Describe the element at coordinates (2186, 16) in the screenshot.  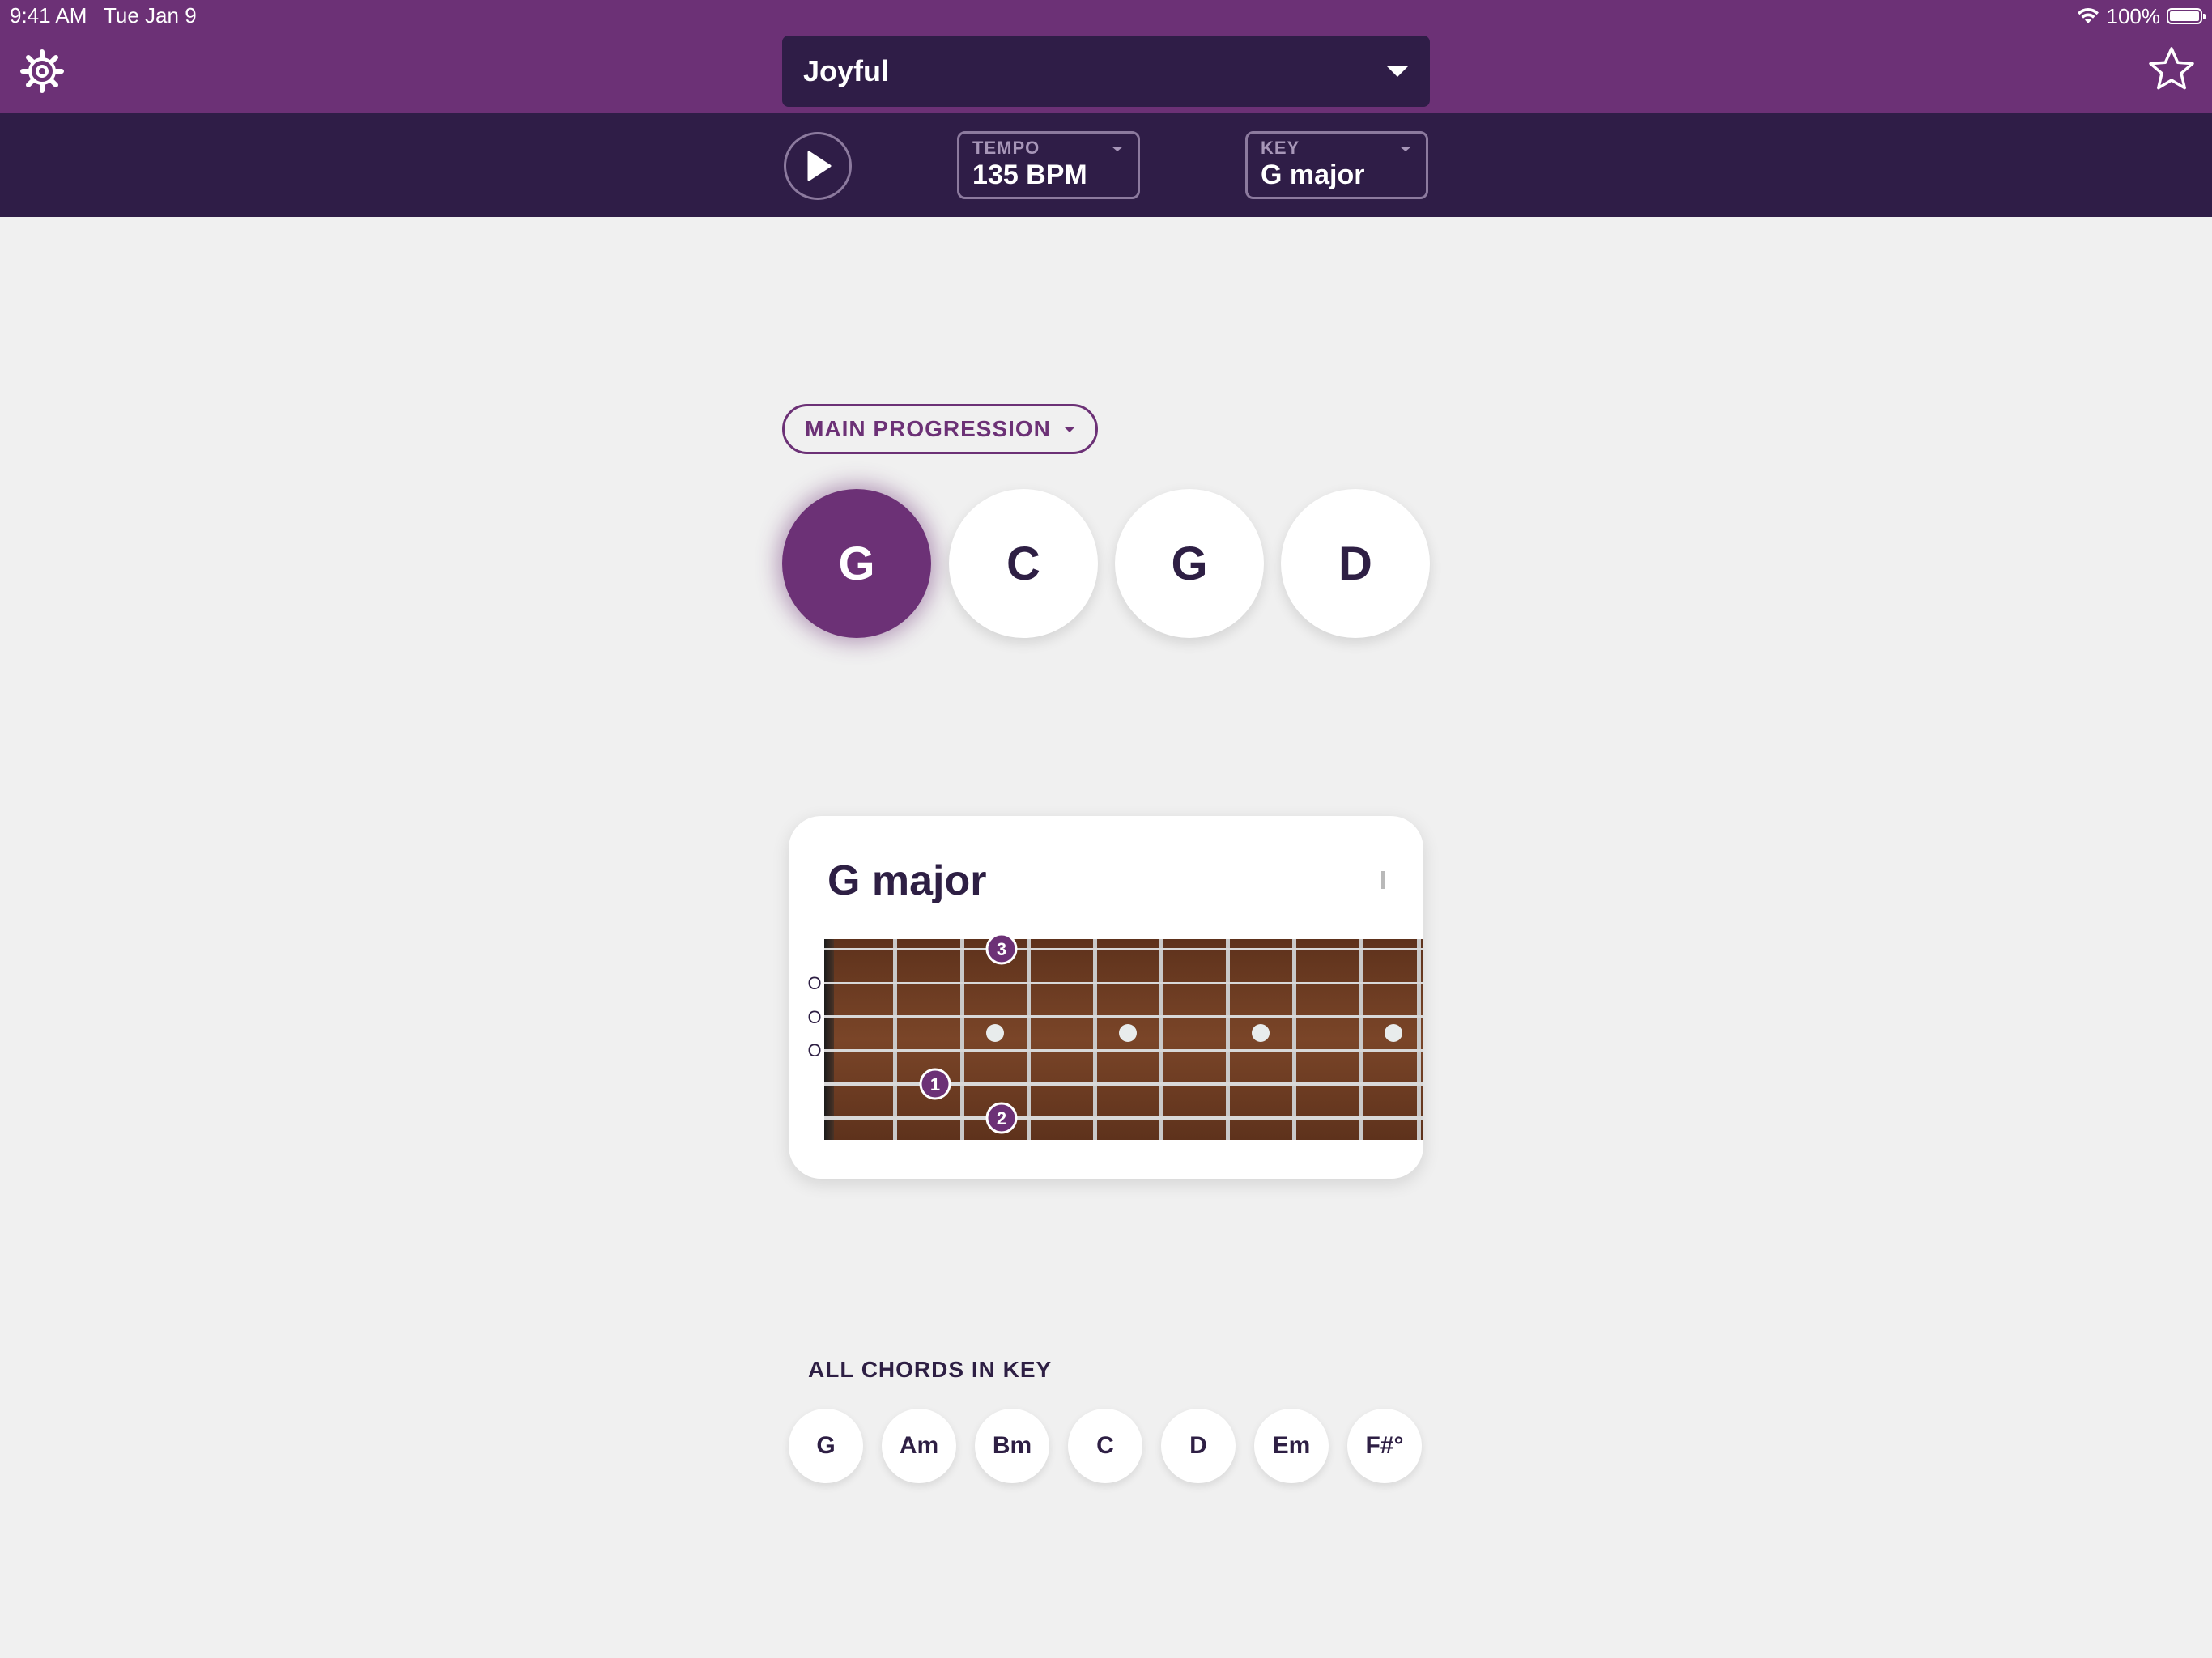
I see `battery-icon` at that location.